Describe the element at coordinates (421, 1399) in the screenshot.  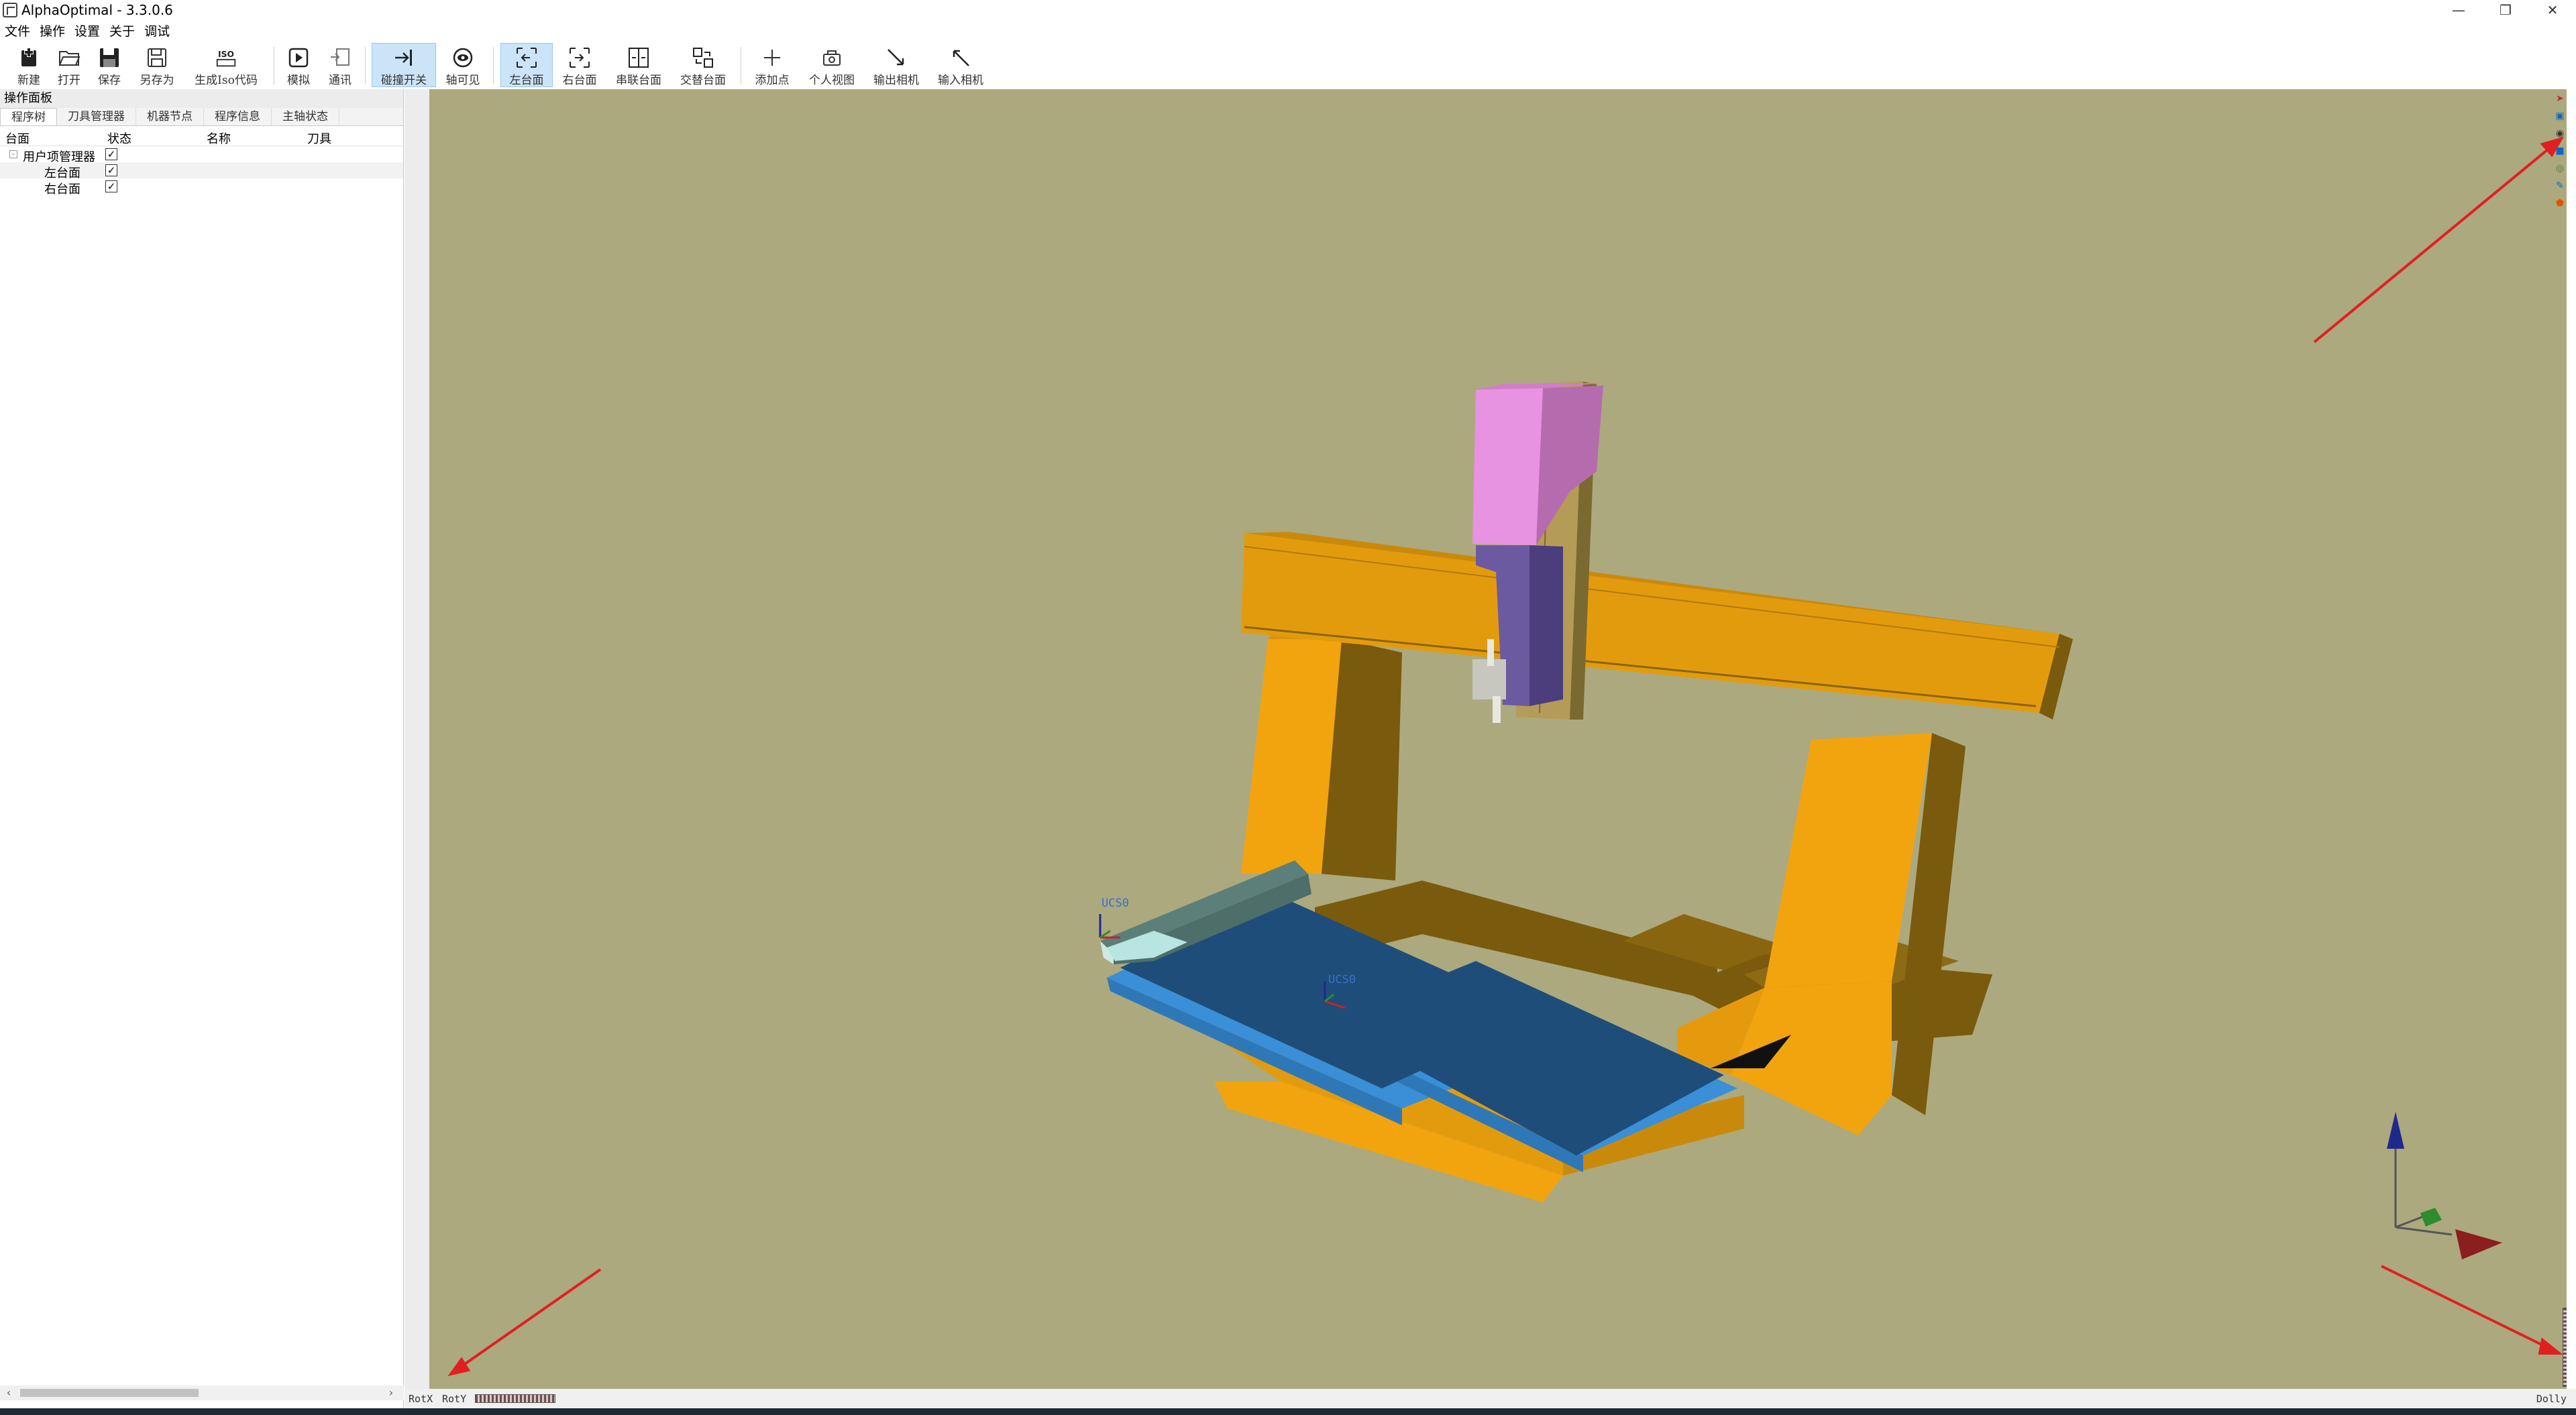
I see `rotx-label: RotX` at that location.